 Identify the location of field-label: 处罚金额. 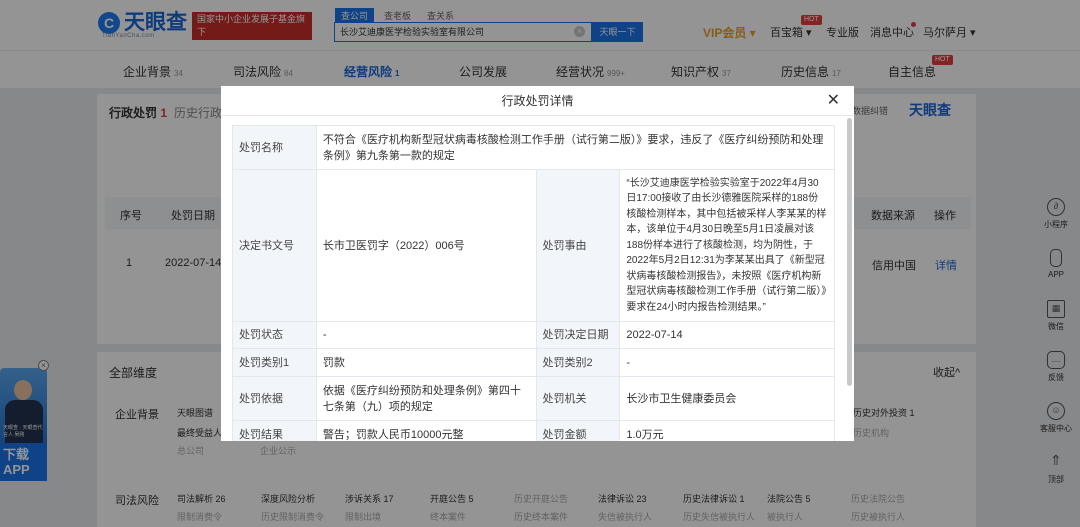
(578, 430).